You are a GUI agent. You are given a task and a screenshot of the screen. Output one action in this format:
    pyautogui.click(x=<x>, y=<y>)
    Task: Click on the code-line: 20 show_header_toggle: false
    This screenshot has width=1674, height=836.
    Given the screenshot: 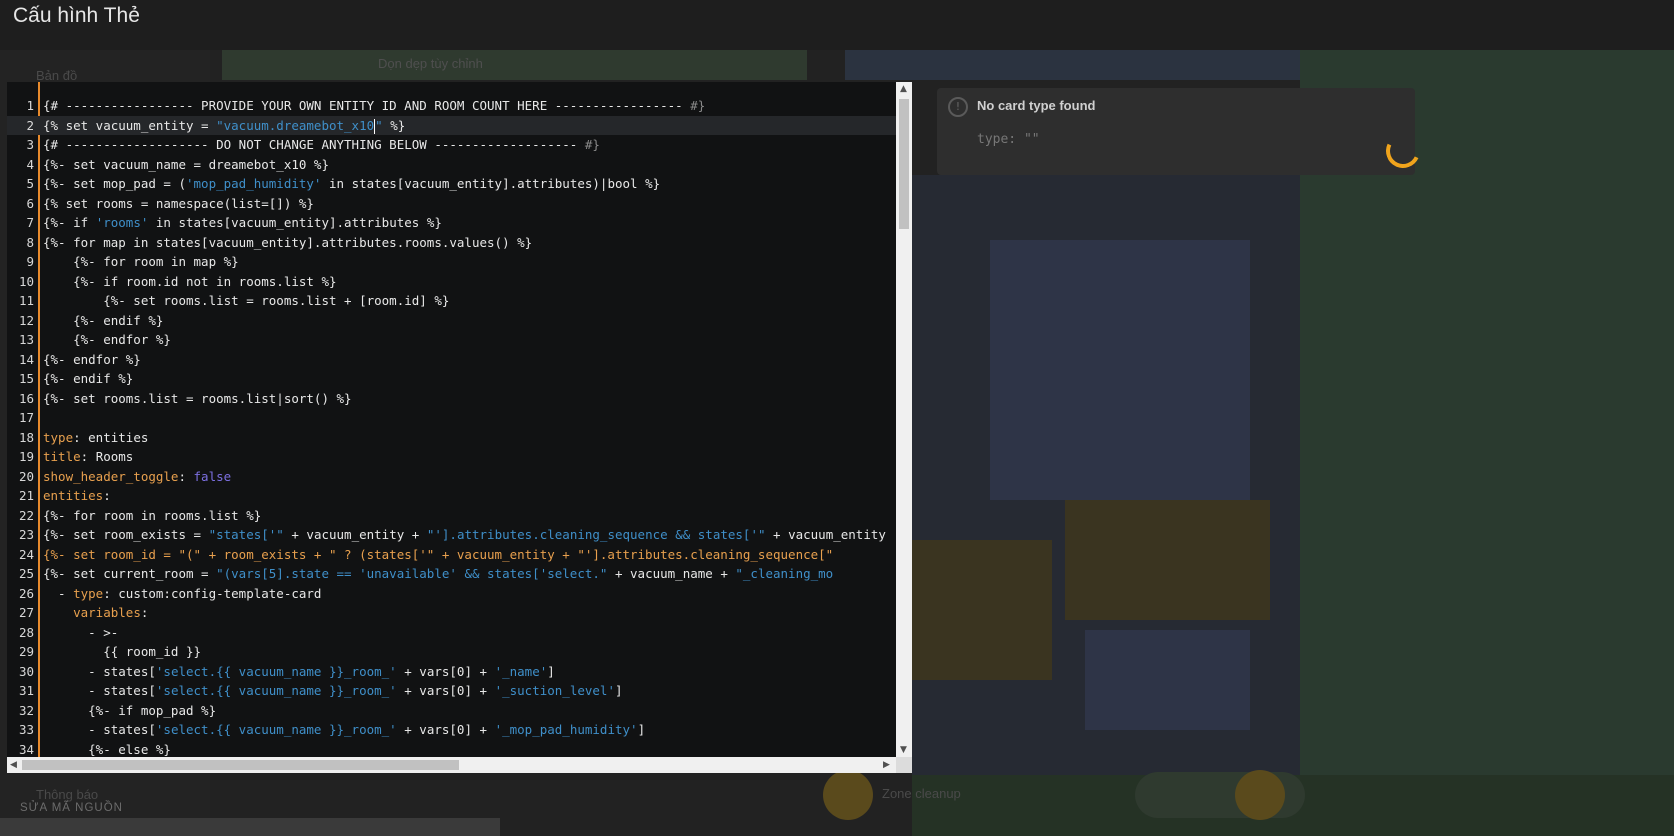 What is the action you would take?
    pyautogui.click(x=451, y=477)
    